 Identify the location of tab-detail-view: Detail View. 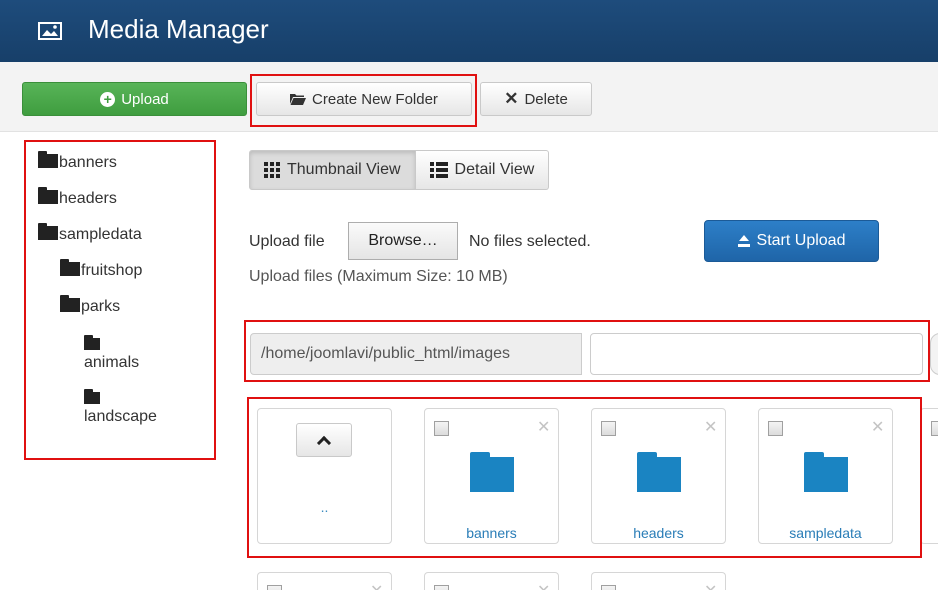
(482, 170).